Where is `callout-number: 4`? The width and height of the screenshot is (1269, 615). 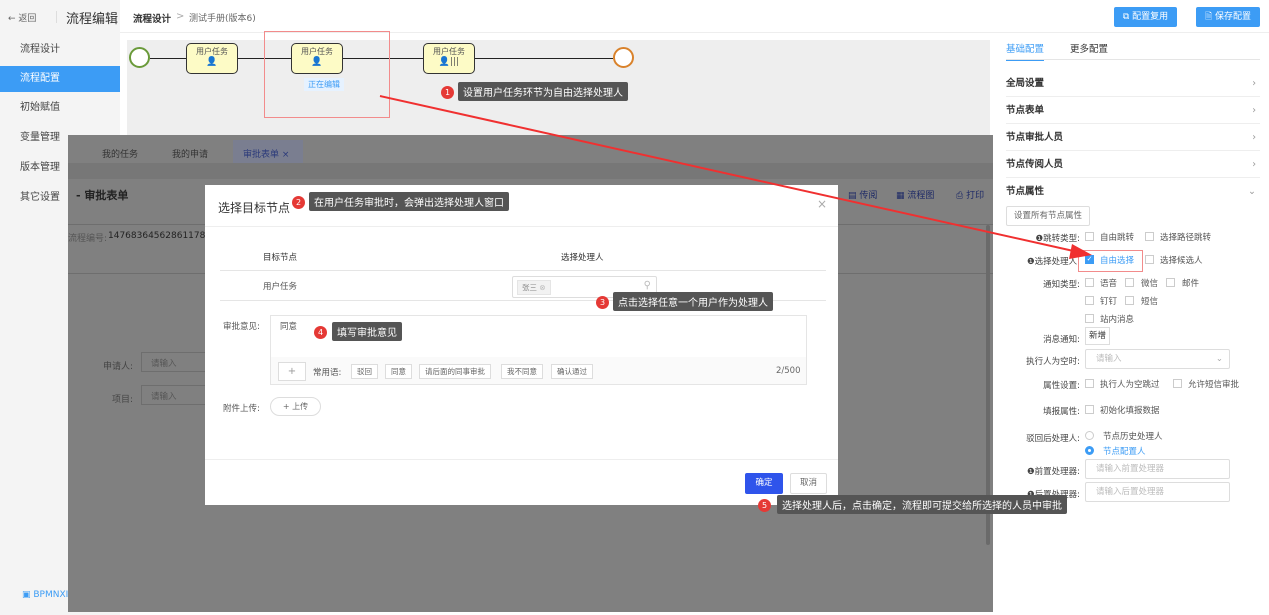 callout-number: 4 is located at coordinates (320, 332).